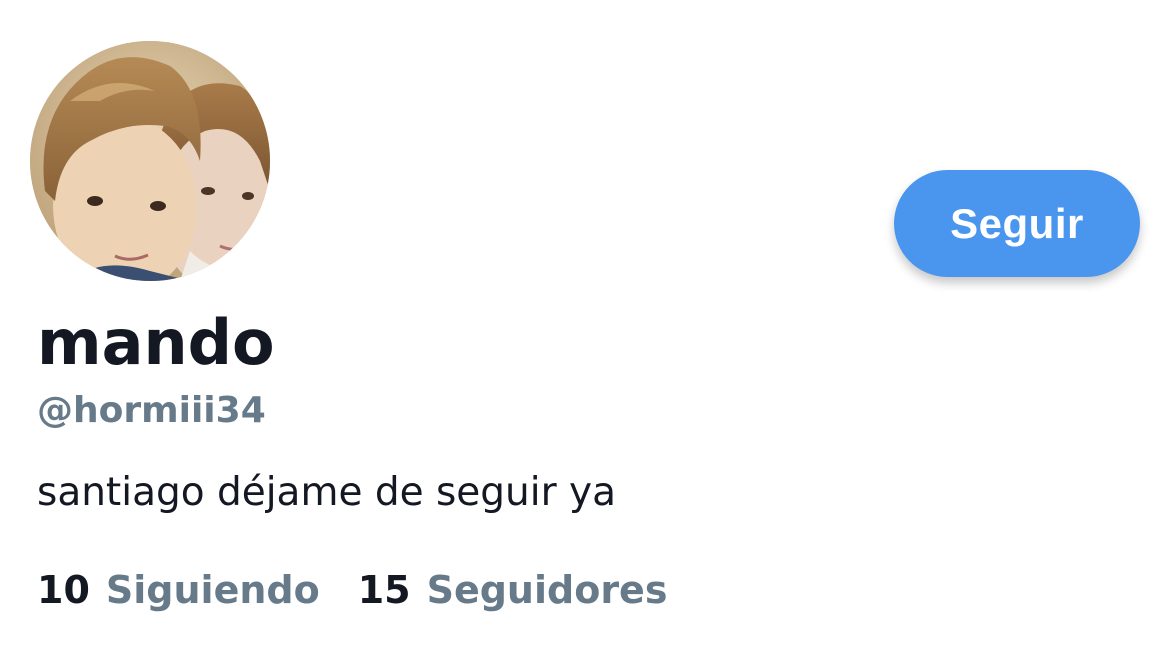 This screenshot has height=653, width=1170. Describe the element at coordinates (63, 590) in the screenshot. I see `following-count: 10` at that location.